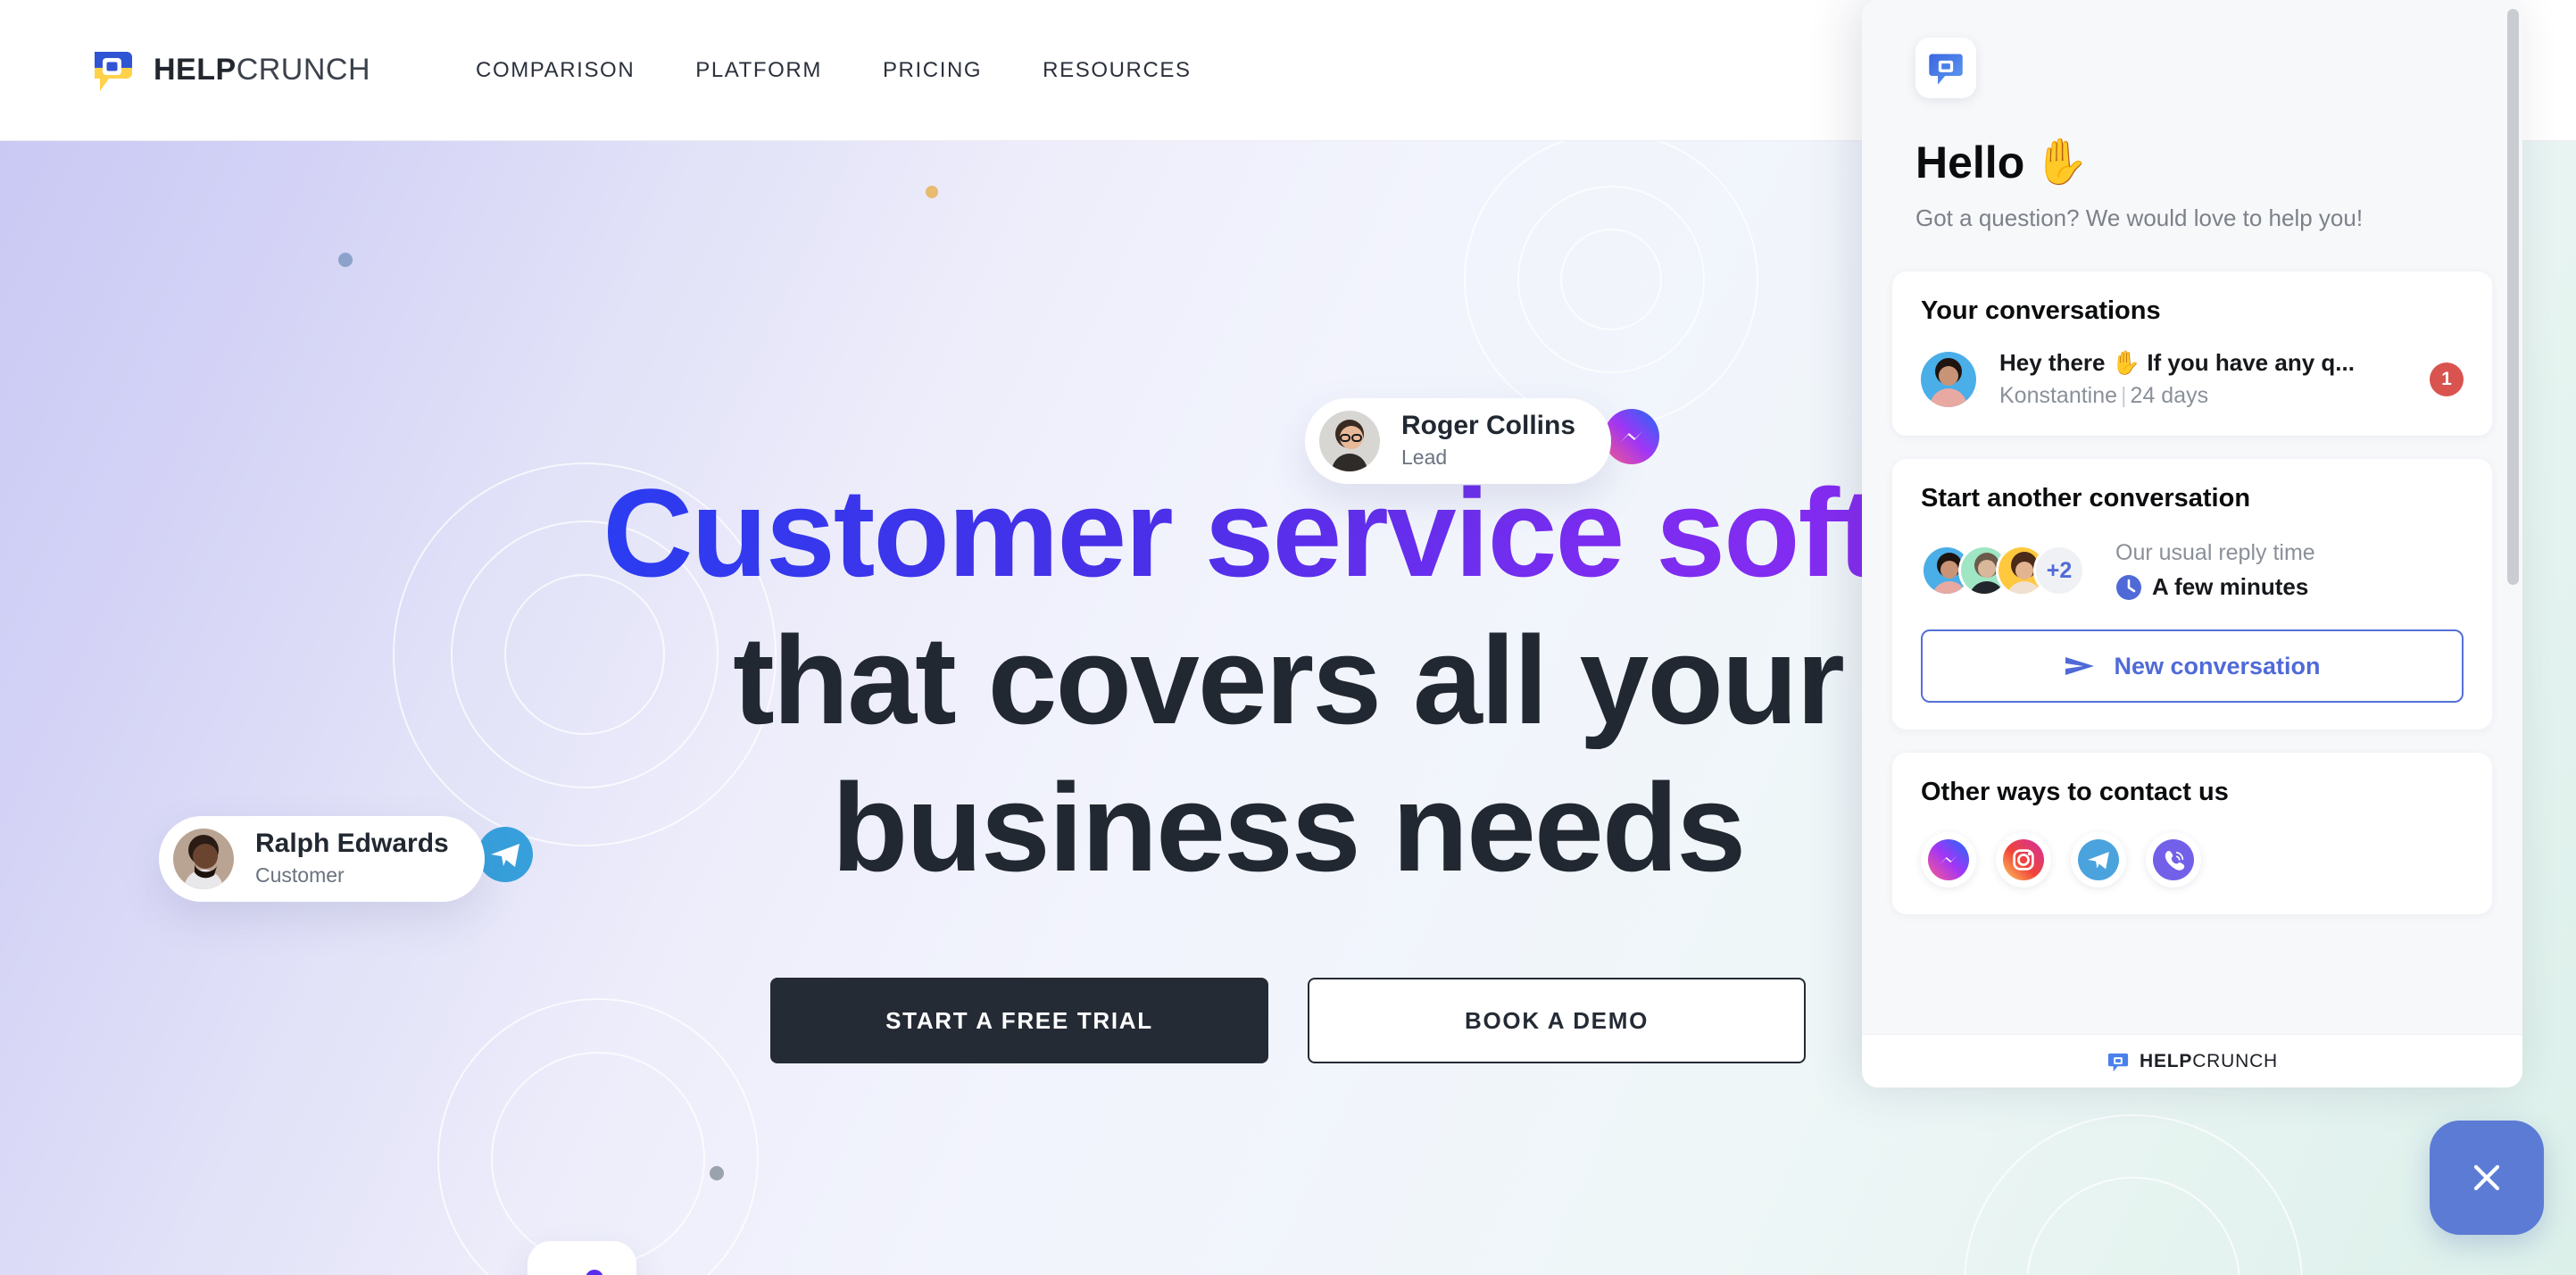  I want to click on social-channel-viber, so click(2173, 860).